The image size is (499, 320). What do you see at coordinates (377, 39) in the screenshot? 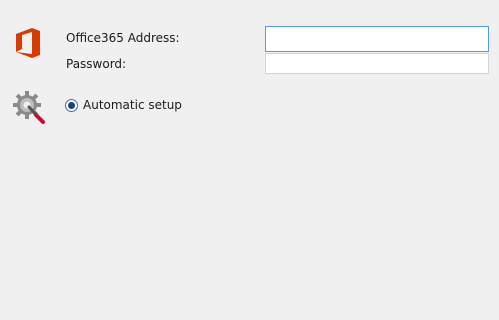
I see `address-input` at bounding box center [377, 39].